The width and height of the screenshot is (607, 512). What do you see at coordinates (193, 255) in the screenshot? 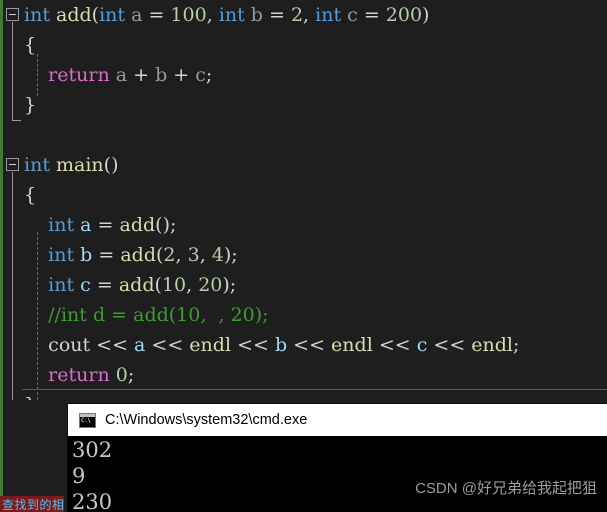
I see `code-token: 3` at bounding box center [193, 255].